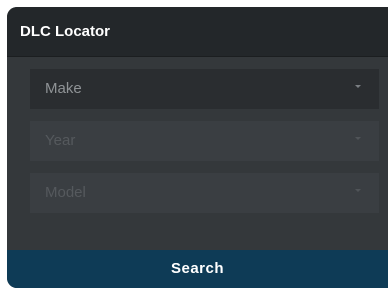 This screenshot has height=293, width=388. Describe the element at coordinates (65, 192) in the screenshot. I see `model-select-label: Model` at that location.